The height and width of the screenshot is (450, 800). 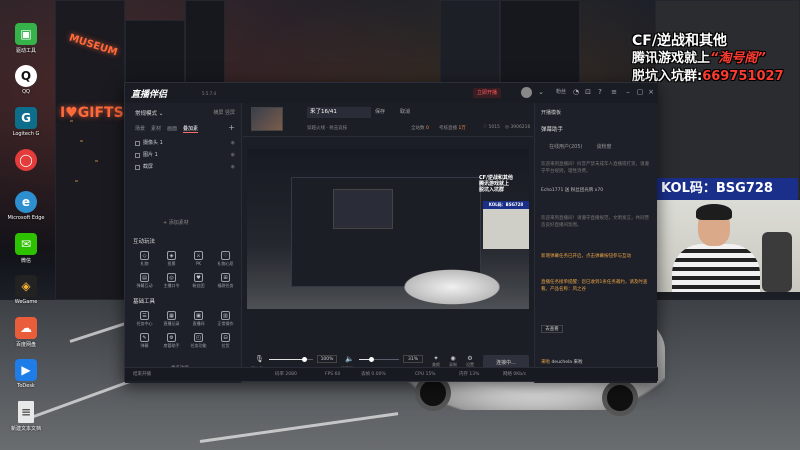 I want to click on pk-icon: ⚔, so click(x=198, y=255).